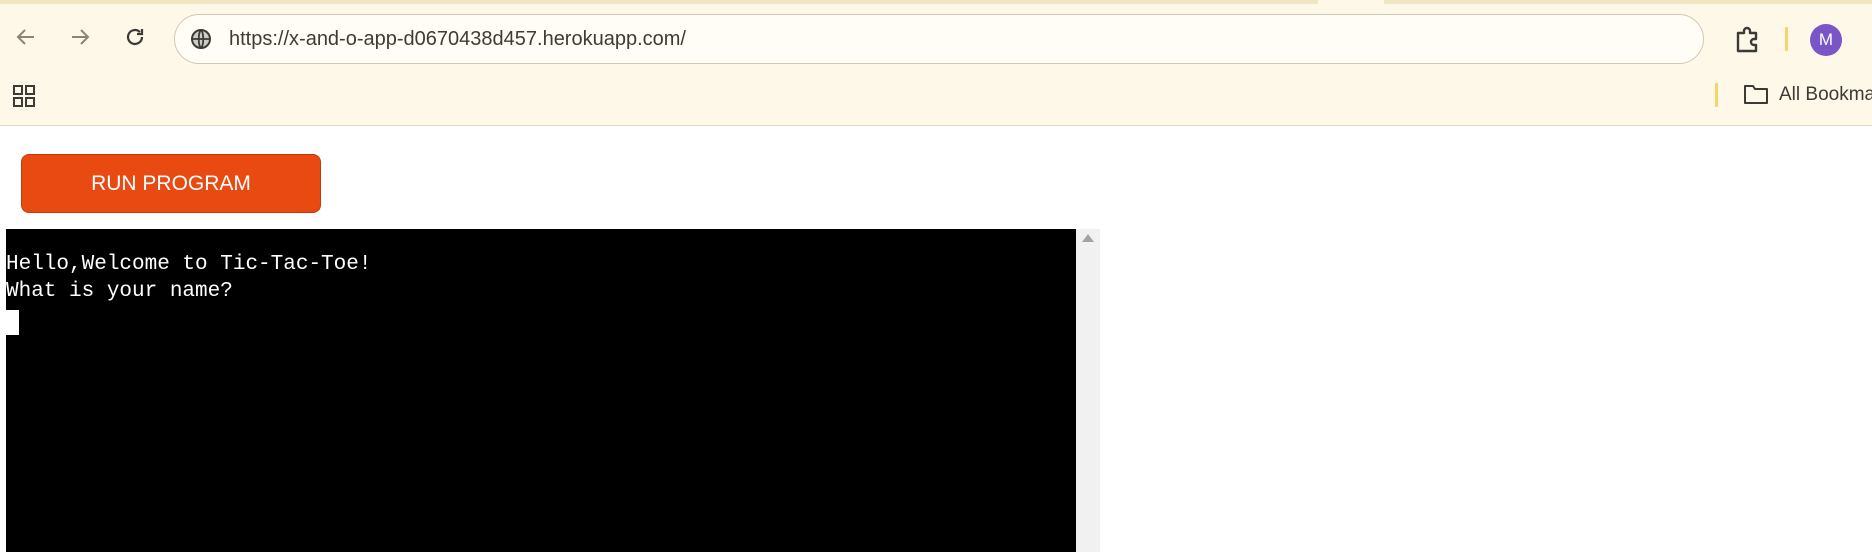 This screenshot has width=1872, height=552. I want to click on profile-avatar: M, so click(1826, 40).